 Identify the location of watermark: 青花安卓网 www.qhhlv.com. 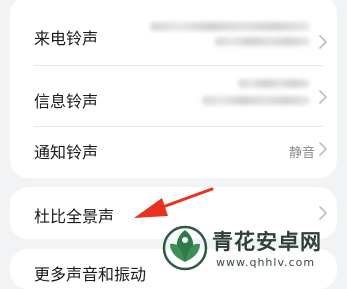
(253, 248).